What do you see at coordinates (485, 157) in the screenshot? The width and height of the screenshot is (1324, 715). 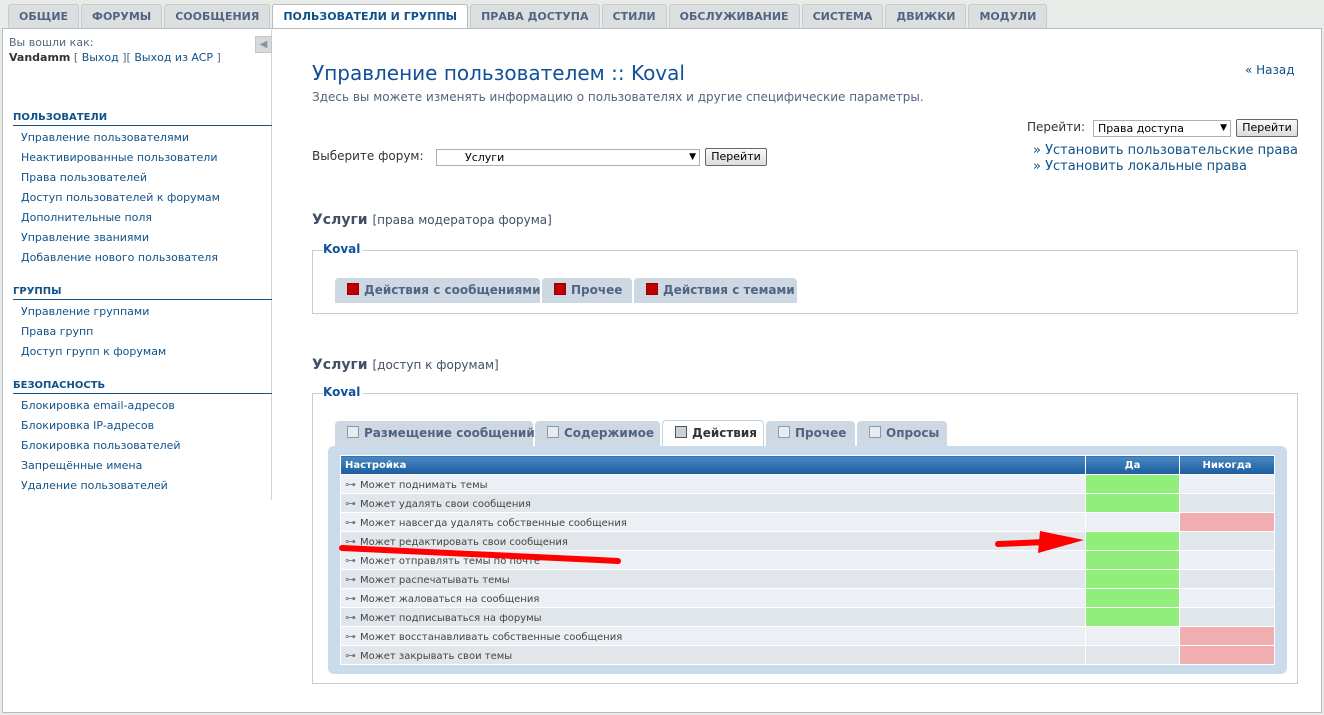 I see `forum-select-value: Услуги` at bounding box center [485, 157].